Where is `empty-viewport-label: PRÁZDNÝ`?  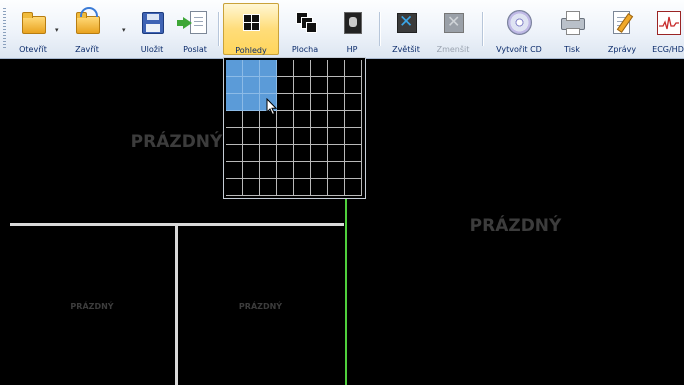 empty-viewport-label: PRÁZDNÝ is located at coordinates (260, 306).